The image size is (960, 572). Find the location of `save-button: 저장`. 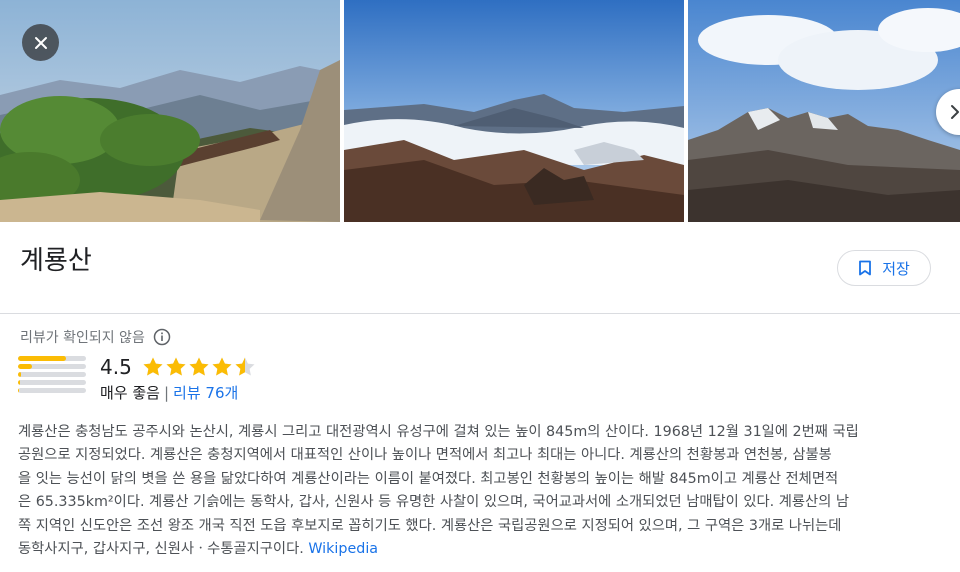

save-button: 저장 is located at coordinates (884, 268).